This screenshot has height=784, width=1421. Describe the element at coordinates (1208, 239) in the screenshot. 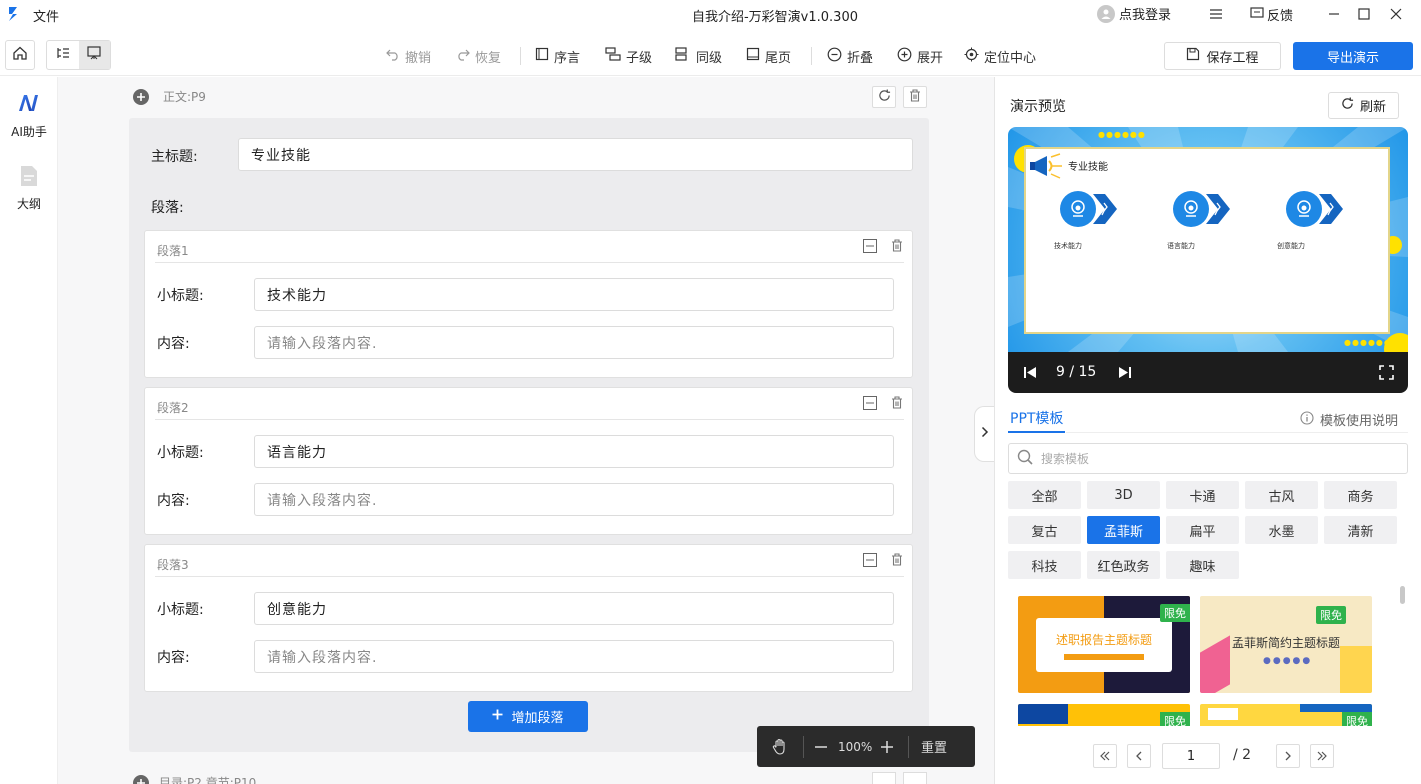

I see `slide-preview: ●●●●●● ●●●●●● 专业技能 技术能力 语言能力 创意能力` at that location.